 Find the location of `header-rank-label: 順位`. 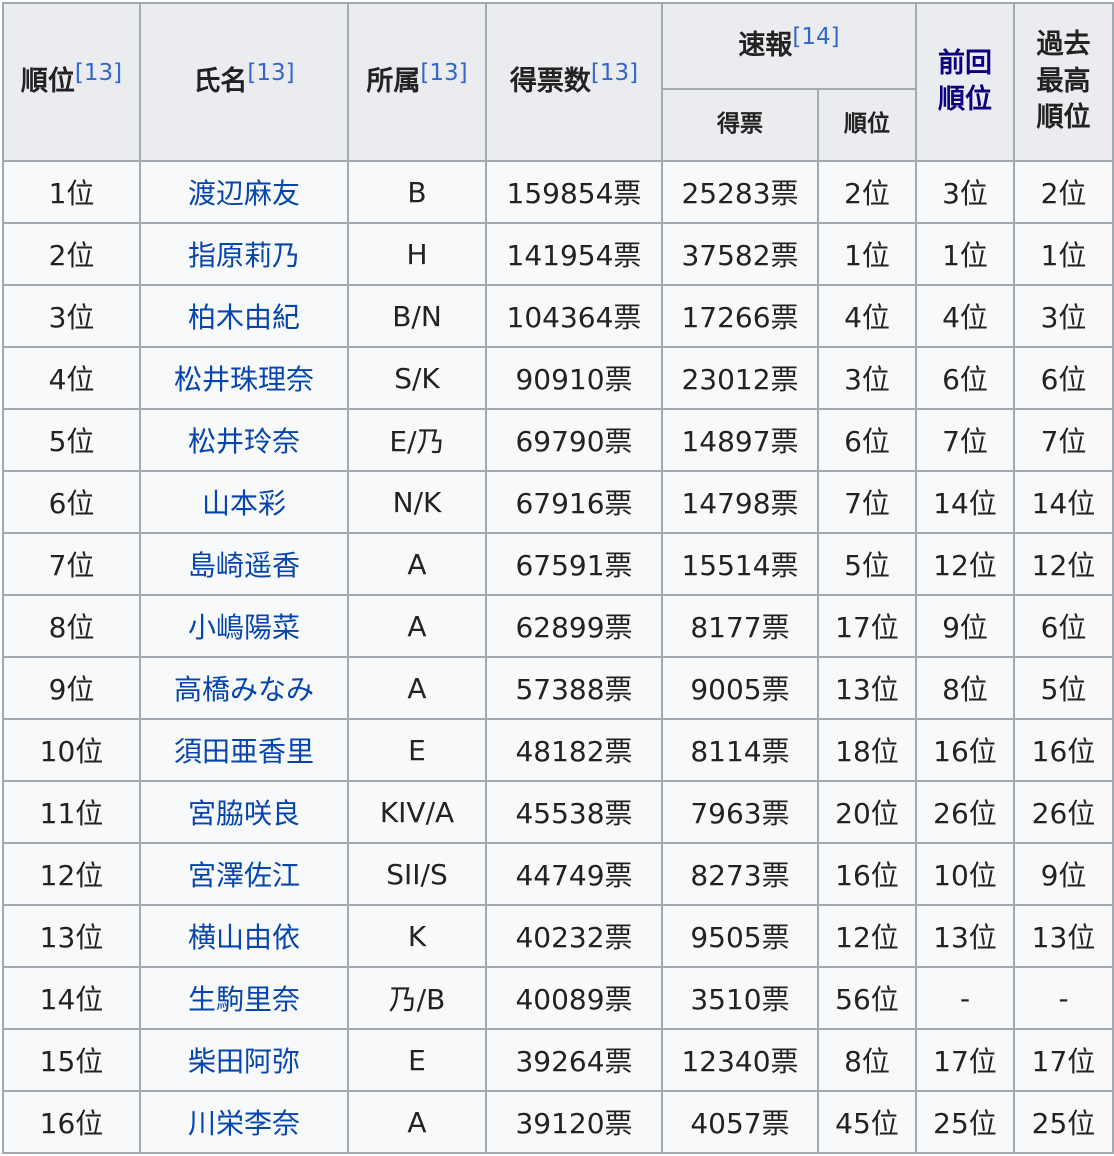

header-rank-label: 順位 is located at coordinates (47, 81).